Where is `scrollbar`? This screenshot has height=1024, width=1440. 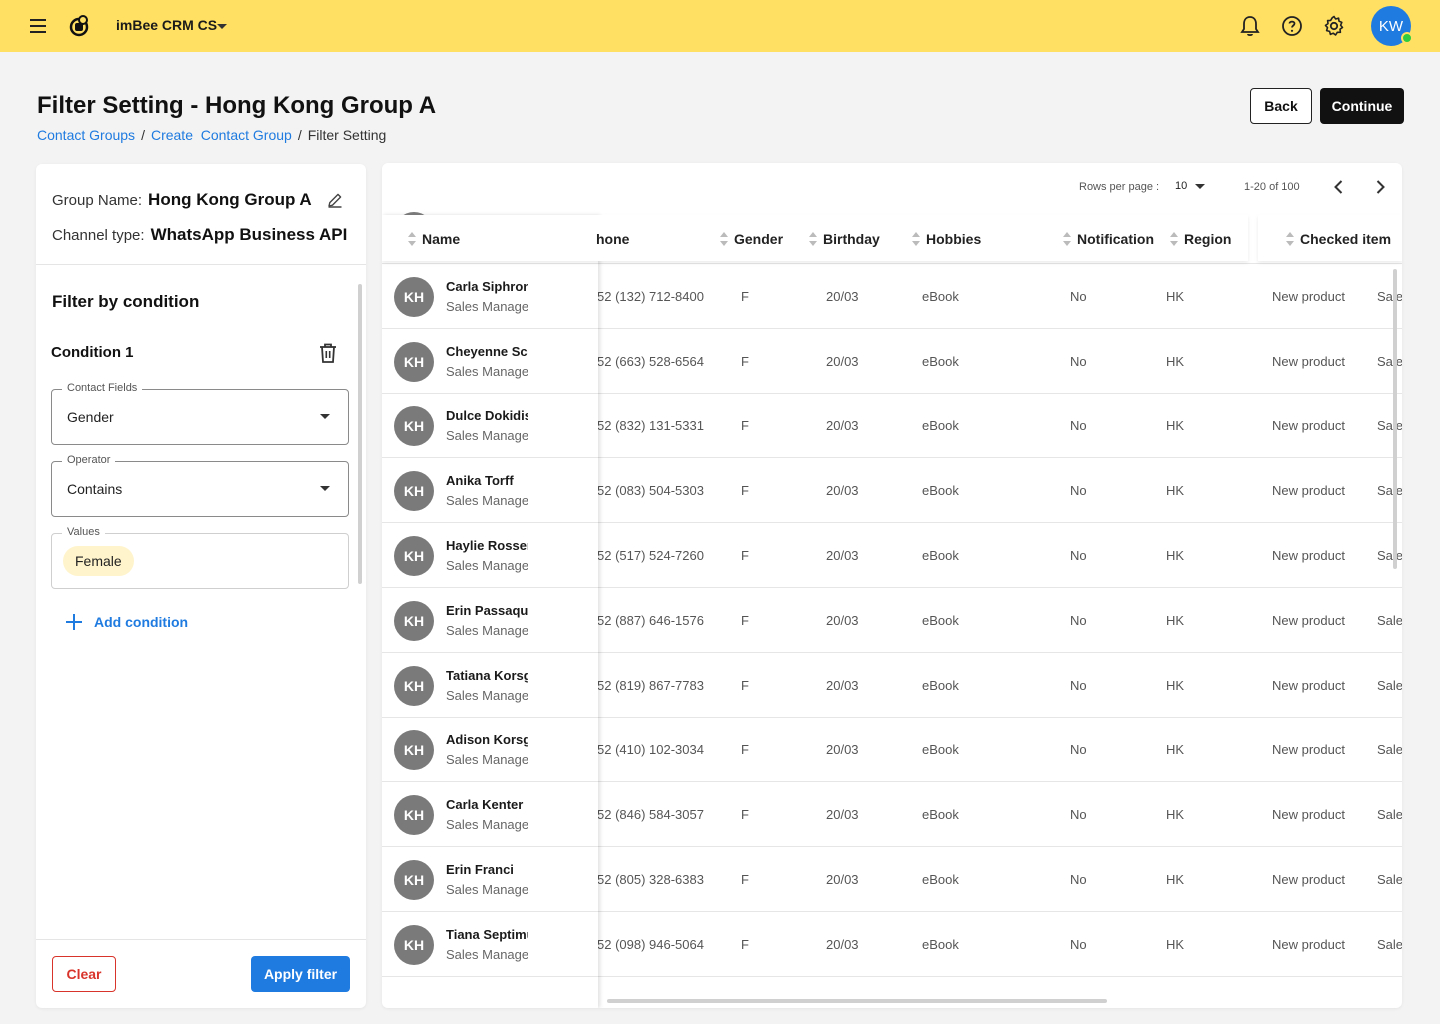 scrollbar is located at coordinates (360, 434).